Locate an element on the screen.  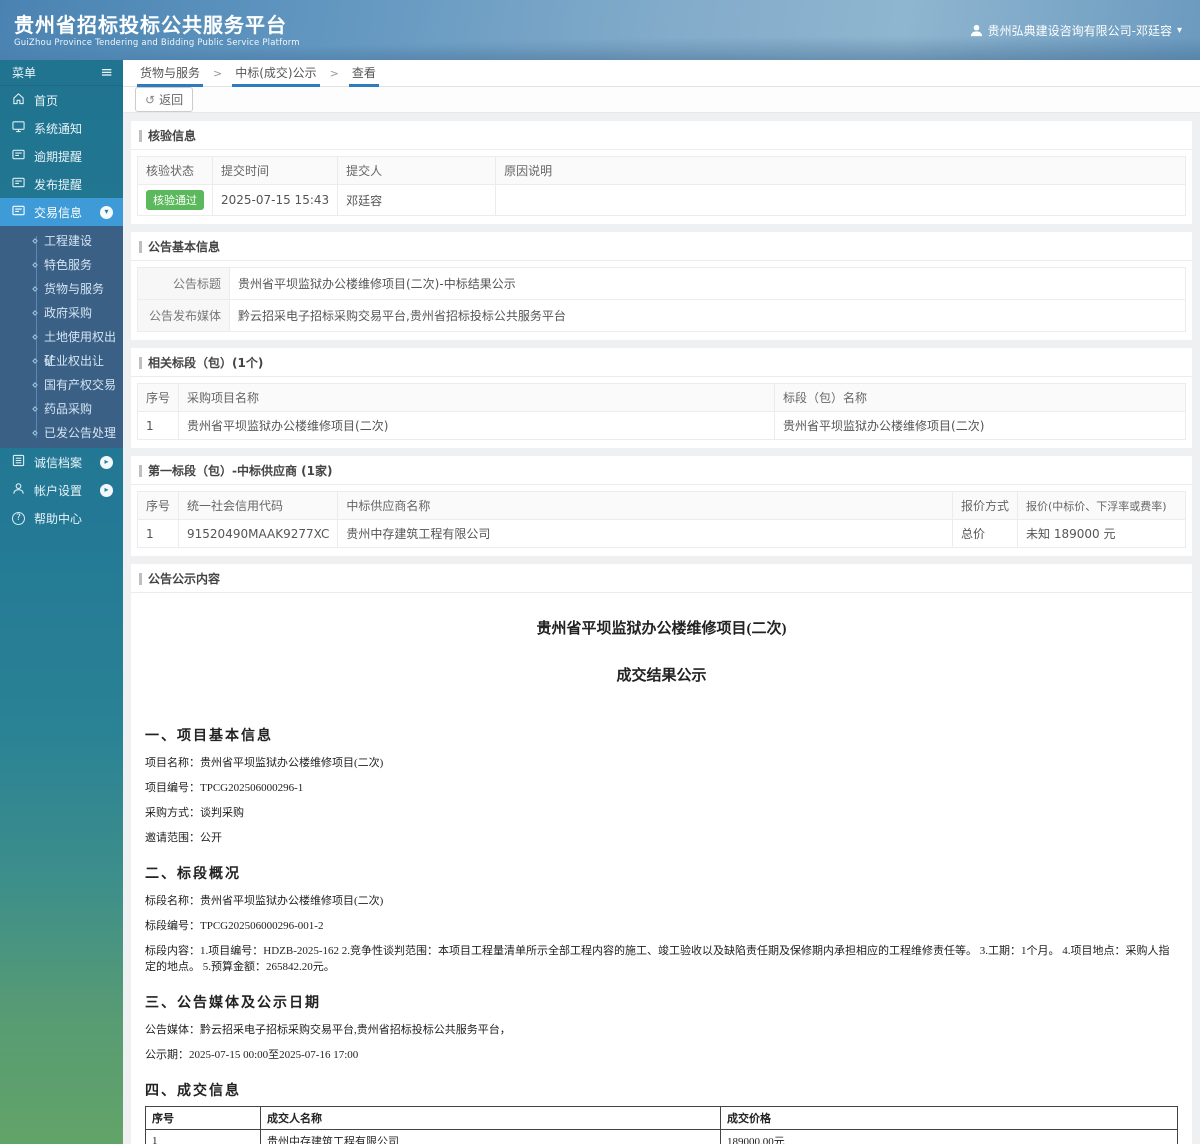
menu-label: 菜单 is located at coordinates (24, 73).